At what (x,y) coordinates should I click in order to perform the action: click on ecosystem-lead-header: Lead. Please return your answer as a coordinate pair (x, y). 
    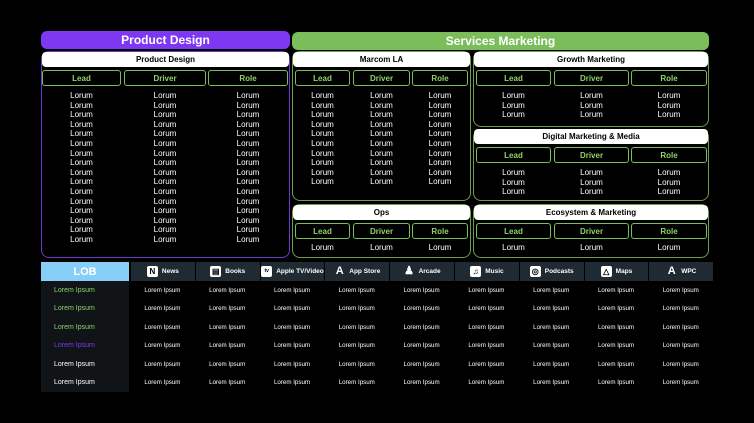
    Looking at the image, I should click on (513, 231).